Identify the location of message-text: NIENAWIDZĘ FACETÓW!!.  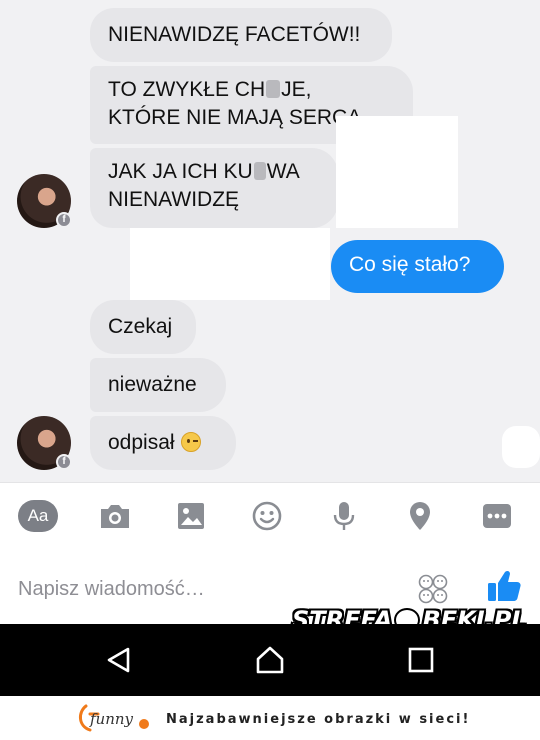
(234, 34).